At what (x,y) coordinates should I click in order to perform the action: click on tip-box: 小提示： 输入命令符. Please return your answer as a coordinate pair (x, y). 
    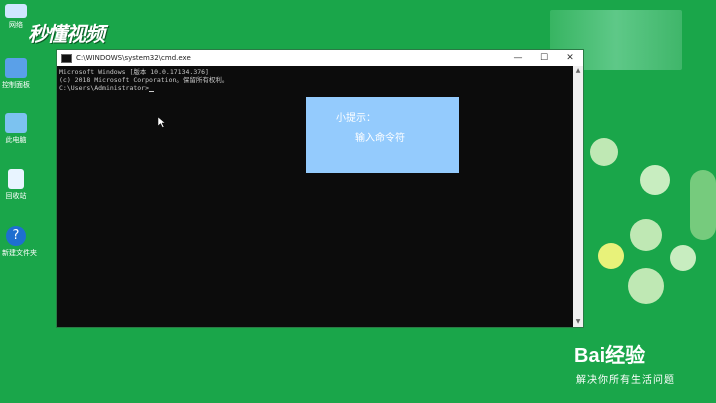
    Looking at the image, I should click on (382, 135).